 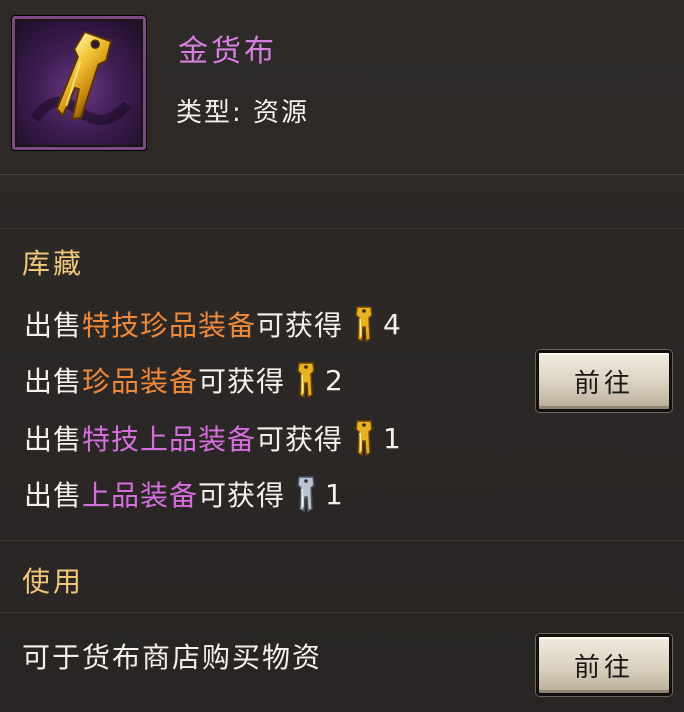 I want to click on storage-row: 出售 特技珍品装备 可获得 4, so click(x=213, y=324).